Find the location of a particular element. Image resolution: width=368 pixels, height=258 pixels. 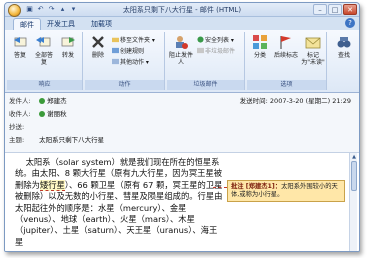

safe-list-icon is located at coordinates (200, 39).